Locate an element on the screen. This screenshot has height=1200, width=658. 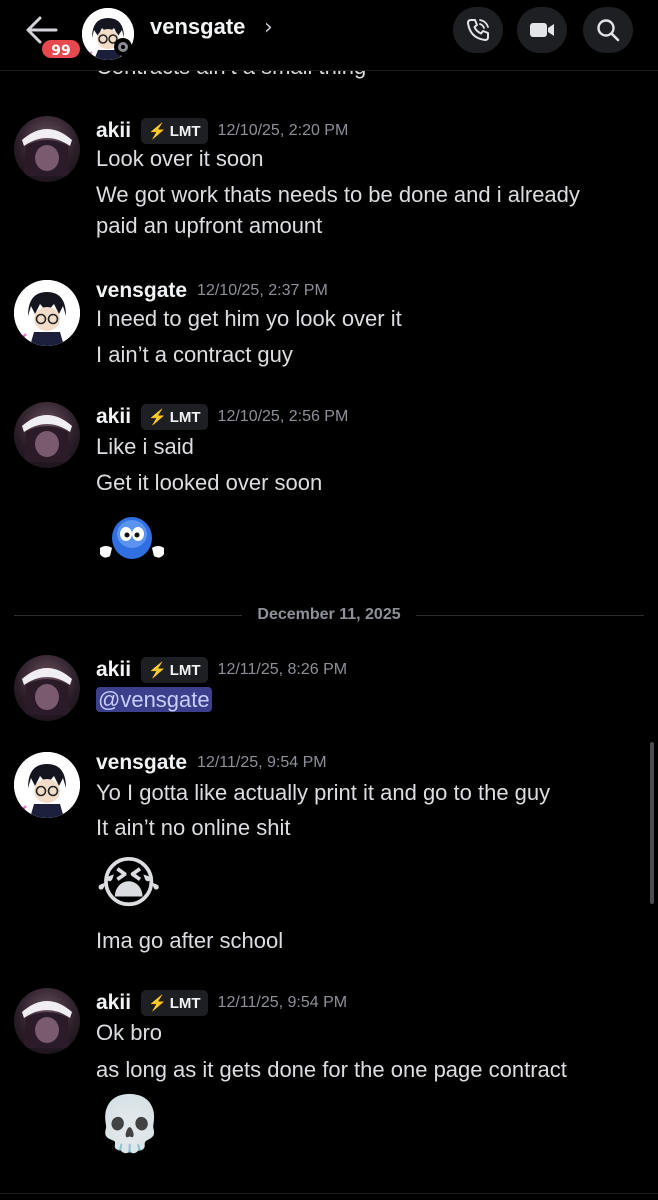
message-meta: akii ⚡ LMT 12/10/25, 2:56 PM is located at coordinates (222, 417).